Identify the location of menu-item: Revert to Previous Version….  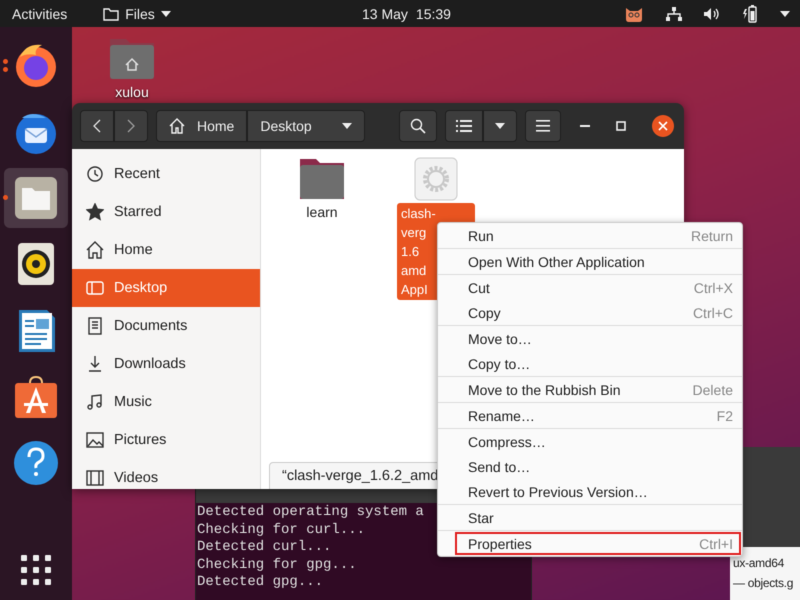
(590, 491).